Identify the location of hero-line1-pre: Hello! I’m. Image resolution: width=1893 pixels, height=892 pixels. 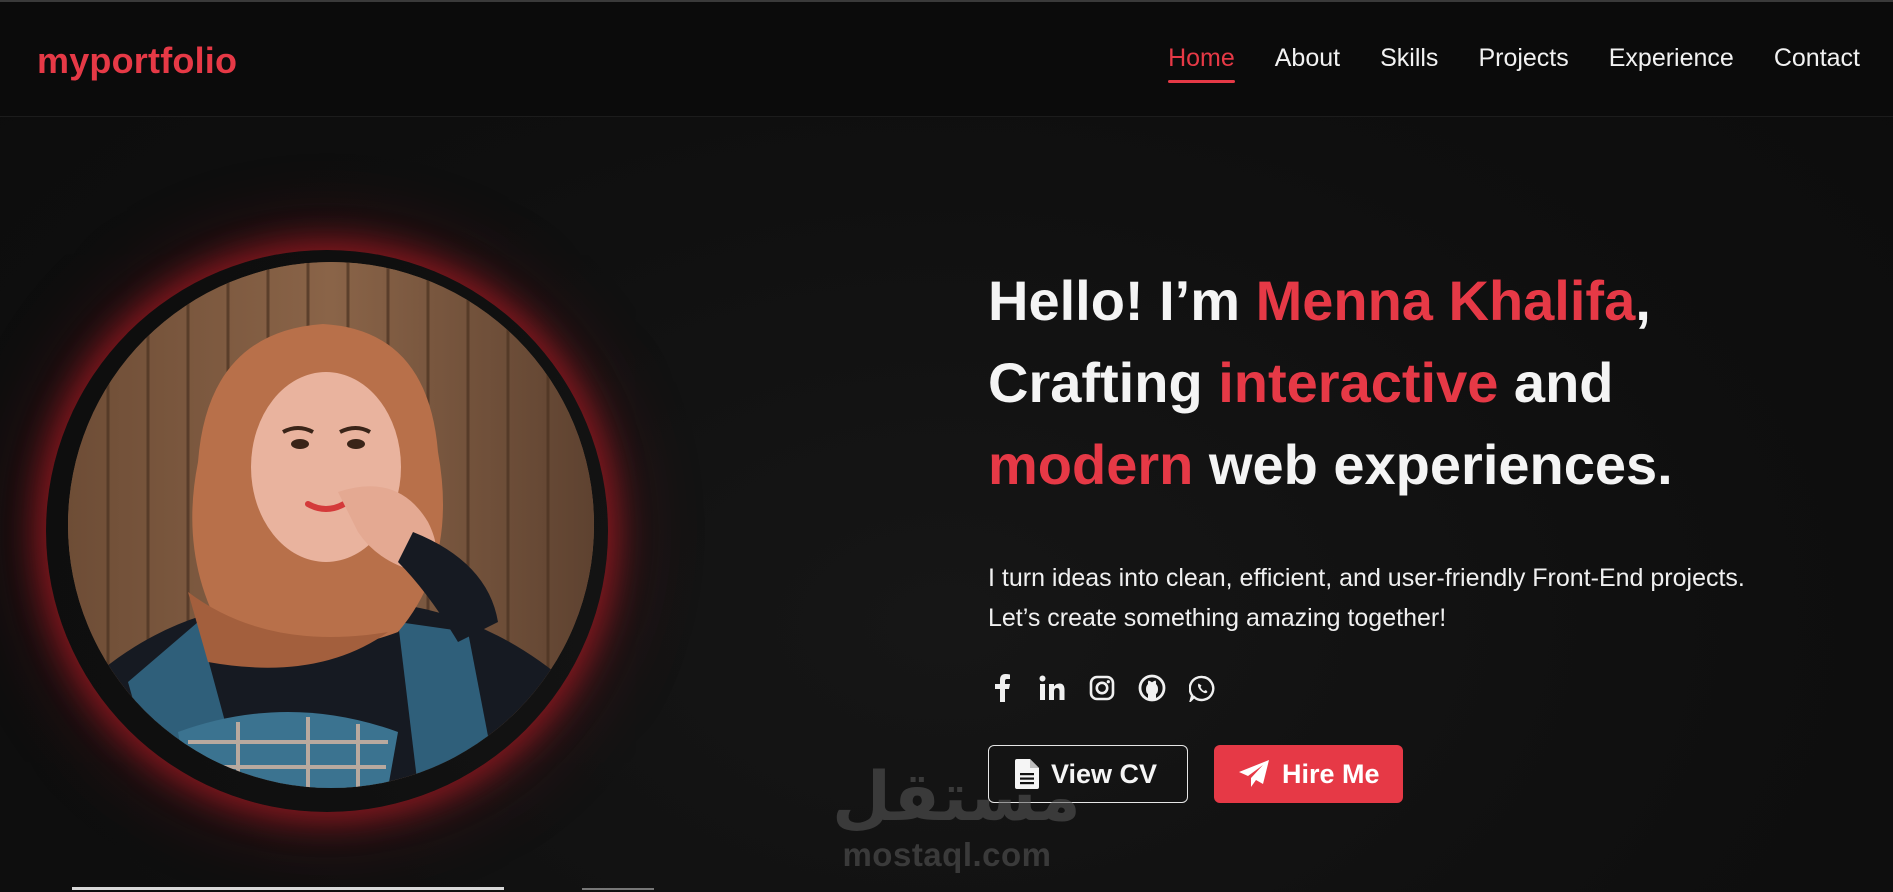
(1122, 300).